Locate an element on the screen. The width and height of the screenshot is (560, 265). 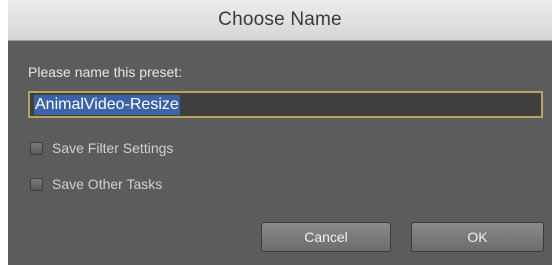
save-other-tasks-label: Save Other Tasks is located at coordinates (107, 184).